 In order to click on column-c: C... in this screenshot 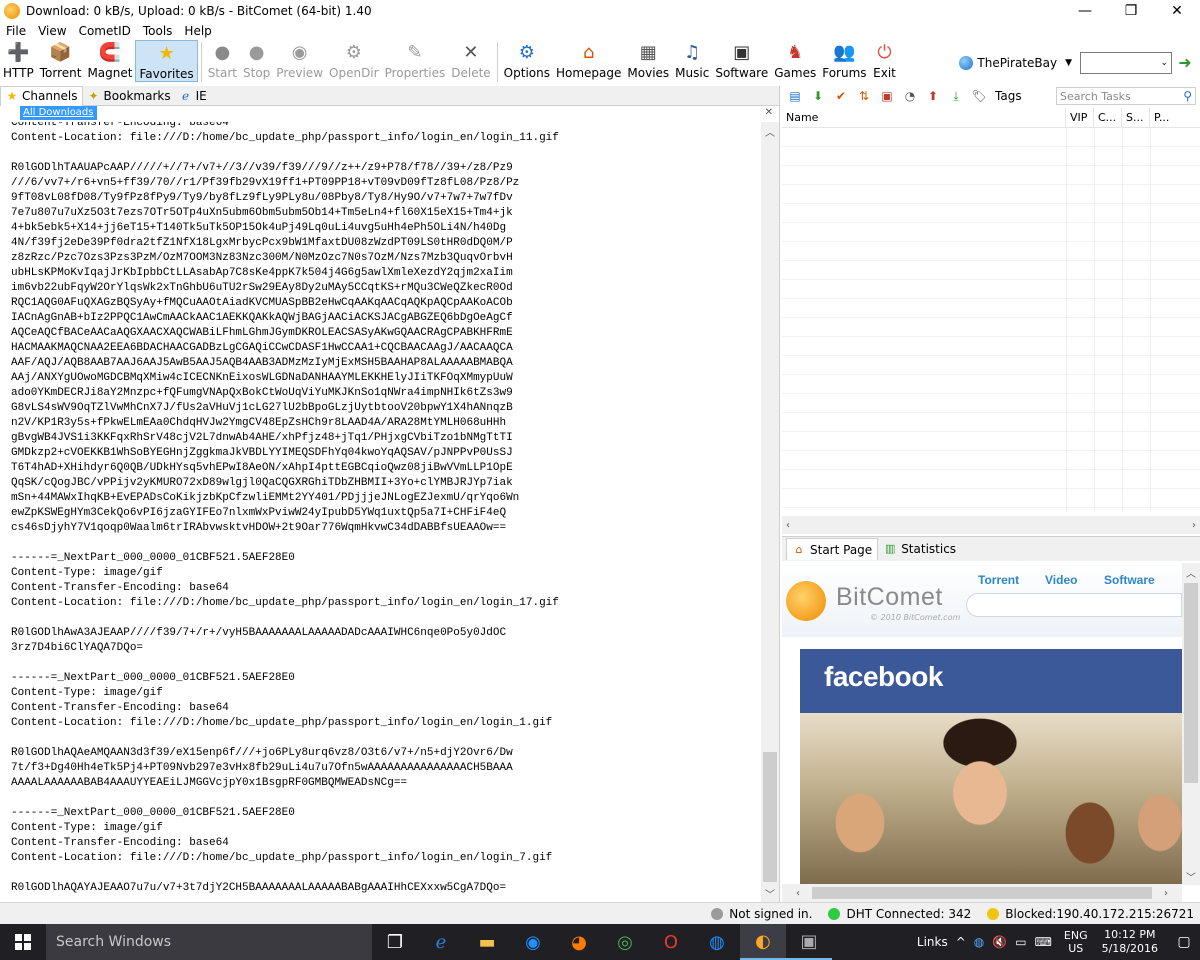, I will do `click(1108, 117)`.